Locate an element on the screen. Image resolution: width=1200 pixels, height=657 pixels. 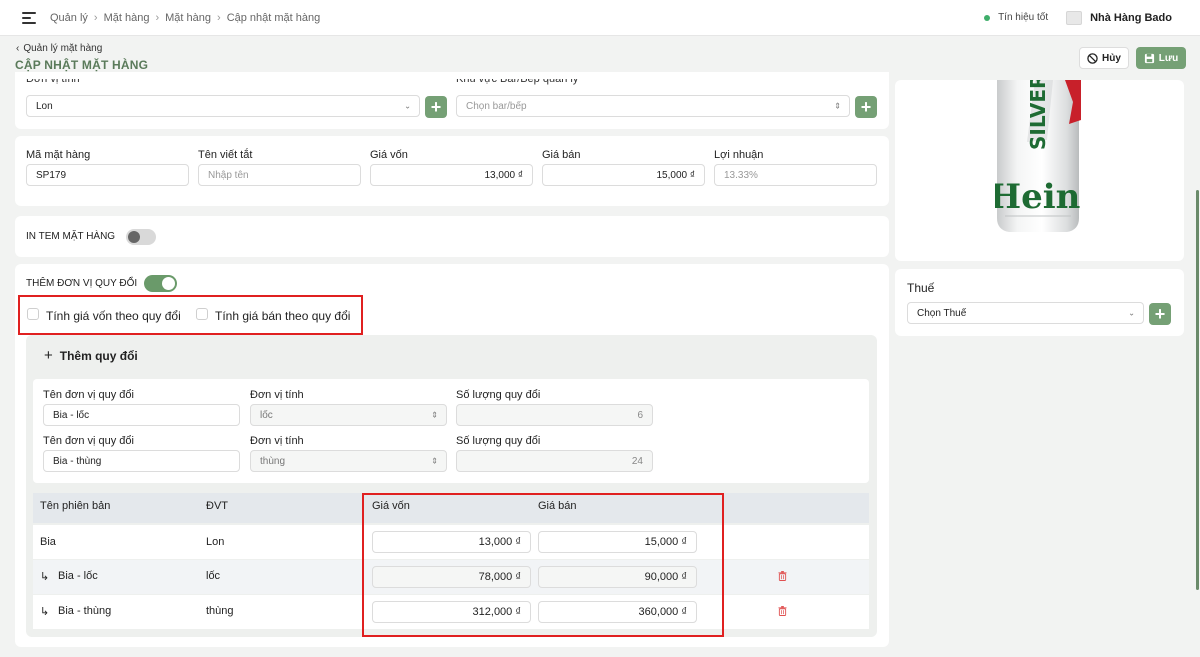
can-variant-text: SILVER is located at coordinates (1038, 115).